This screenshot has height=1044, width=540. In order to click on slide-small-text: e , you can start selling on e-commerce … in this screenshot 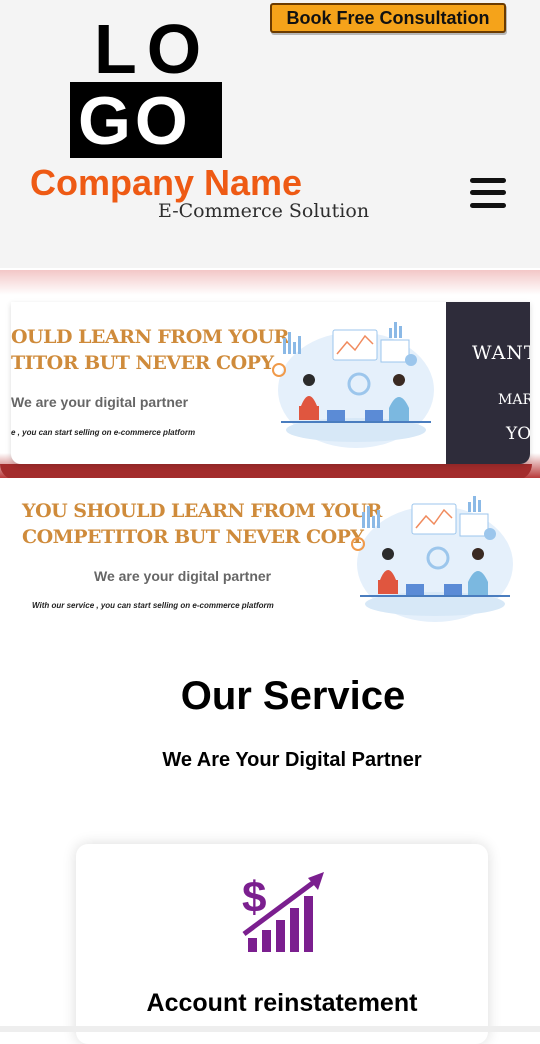, I will do `click(103, 432)`.